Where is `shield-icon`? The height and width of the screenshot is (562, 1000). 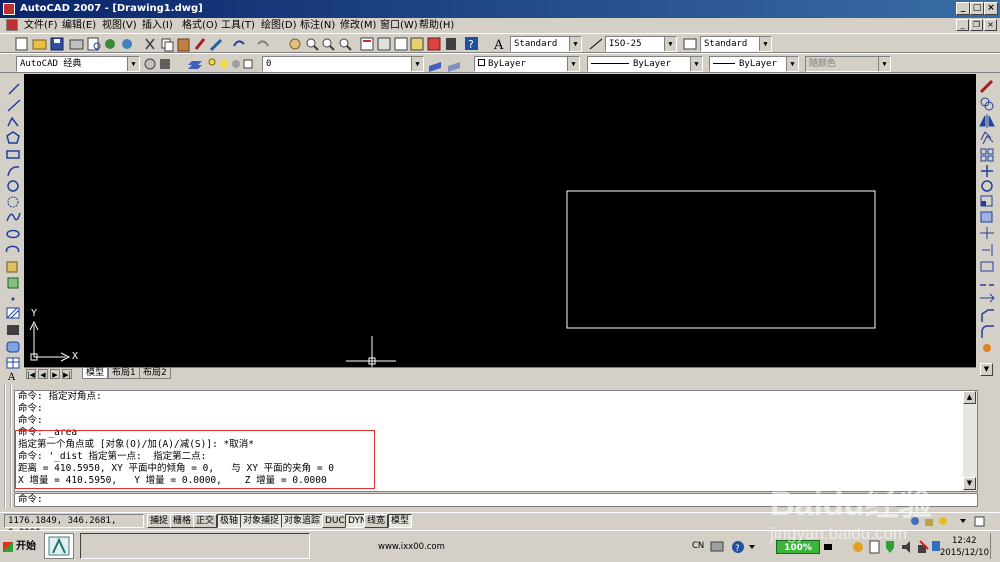 shield-icon is located at coordinates (890, 547).